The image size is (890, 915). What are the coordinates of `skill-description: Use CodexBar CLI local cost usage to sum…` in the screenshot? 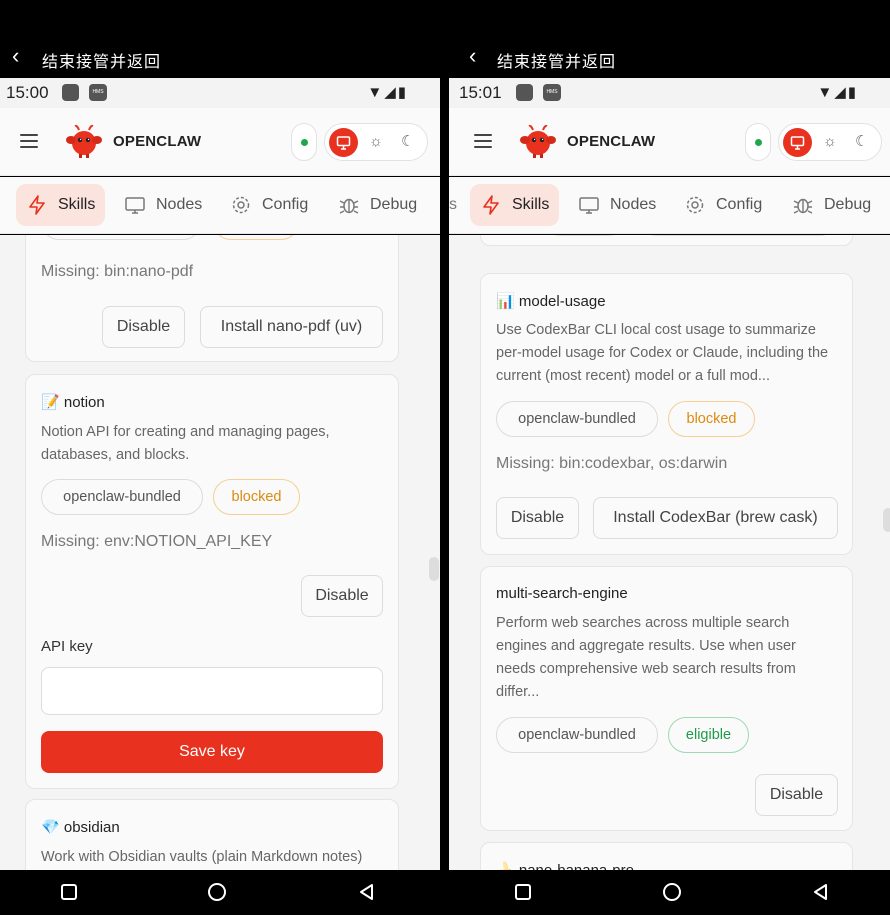 It's located at (662, 353).